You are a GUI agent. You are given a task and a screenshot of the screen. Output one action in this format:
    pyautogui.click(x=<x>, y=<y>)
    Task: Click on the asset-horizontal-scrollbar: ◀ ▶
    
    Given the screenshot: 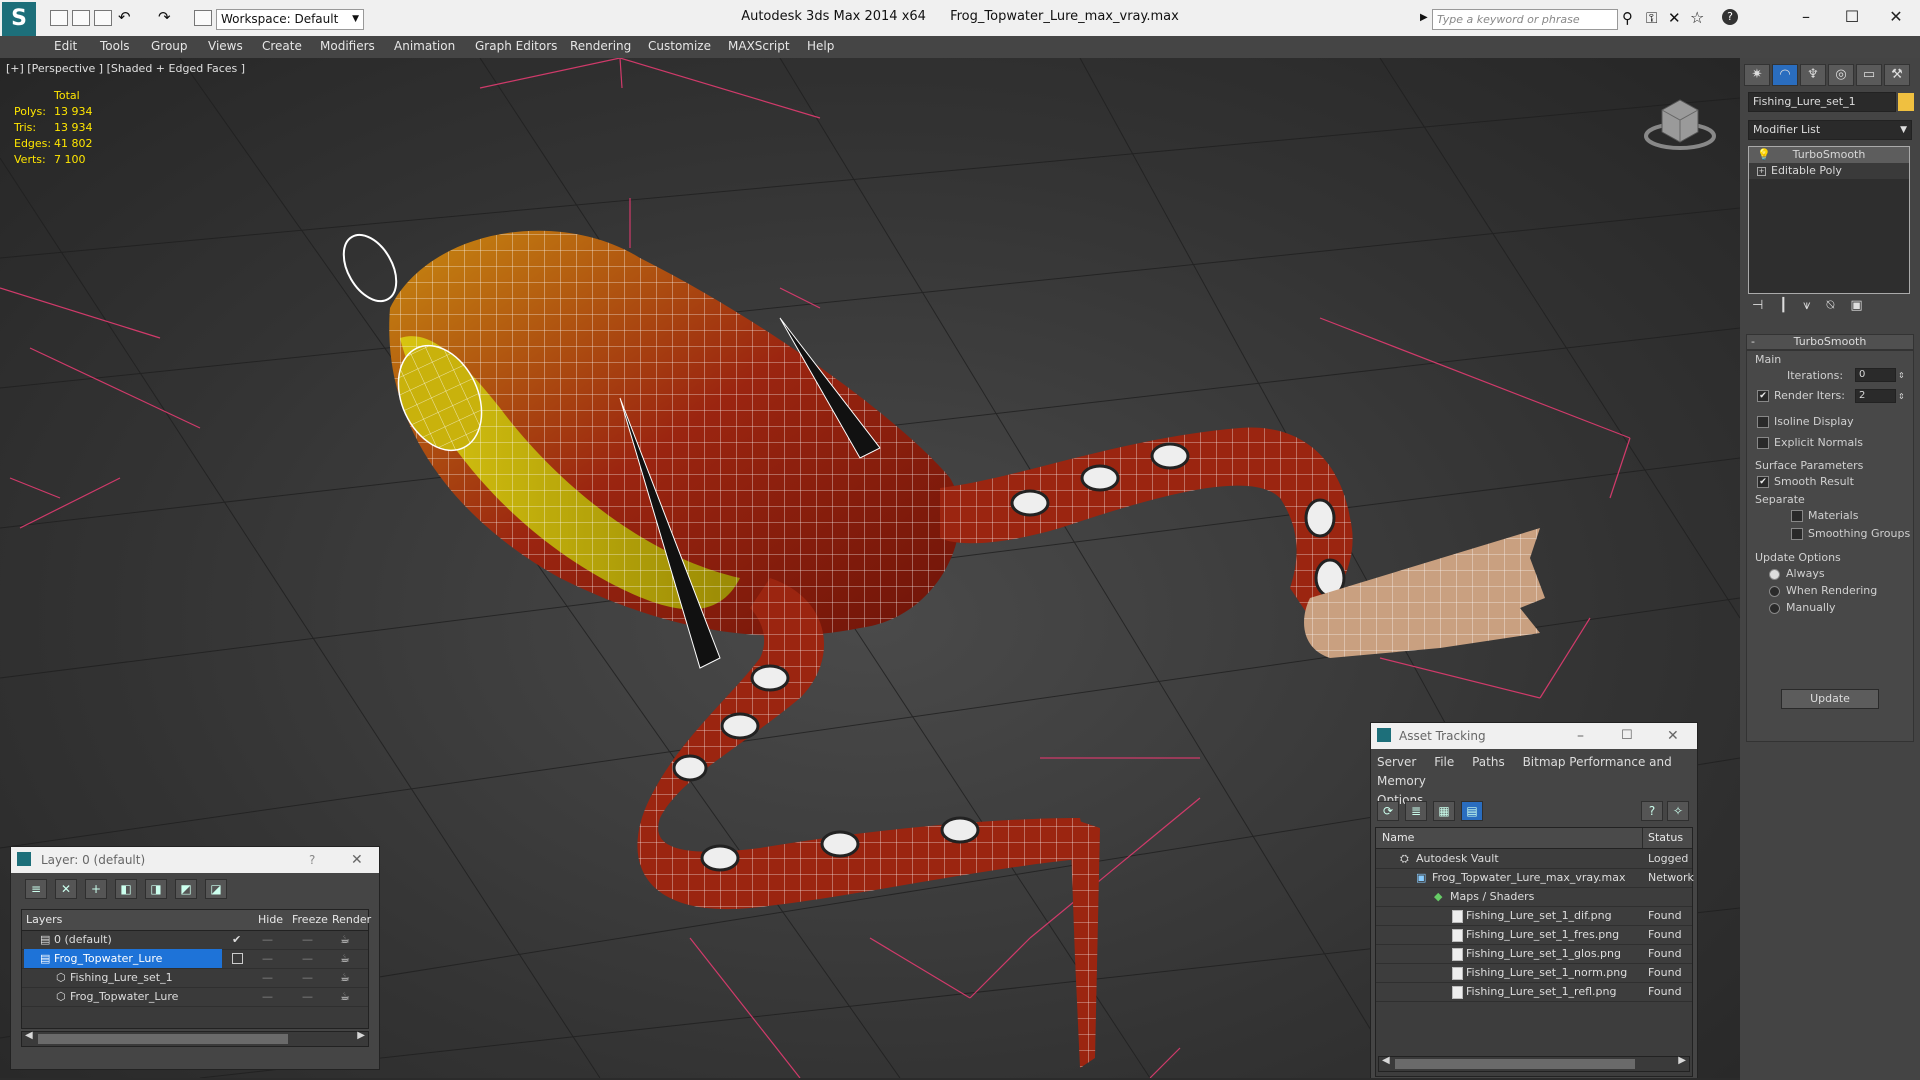 What is the action you would take?
    pyautogui.click(x=1534, y=1063)
    